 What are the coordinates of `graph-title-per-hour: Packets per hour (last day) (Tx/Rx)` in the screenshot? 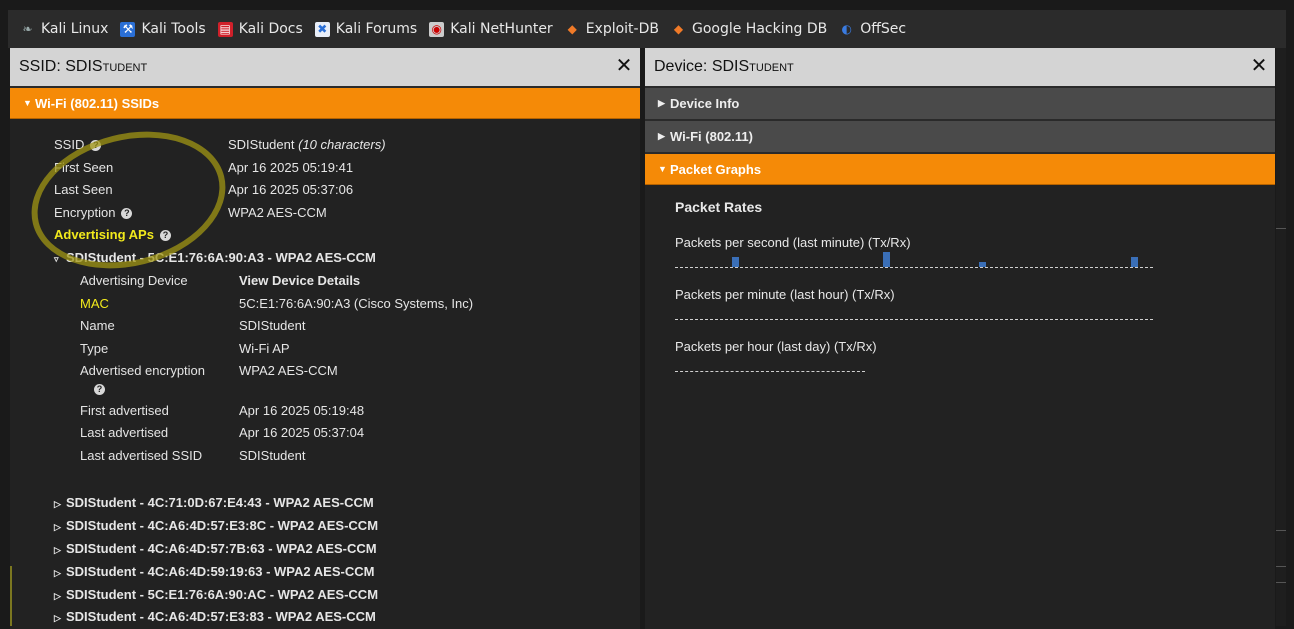 It's located at (776, 346).